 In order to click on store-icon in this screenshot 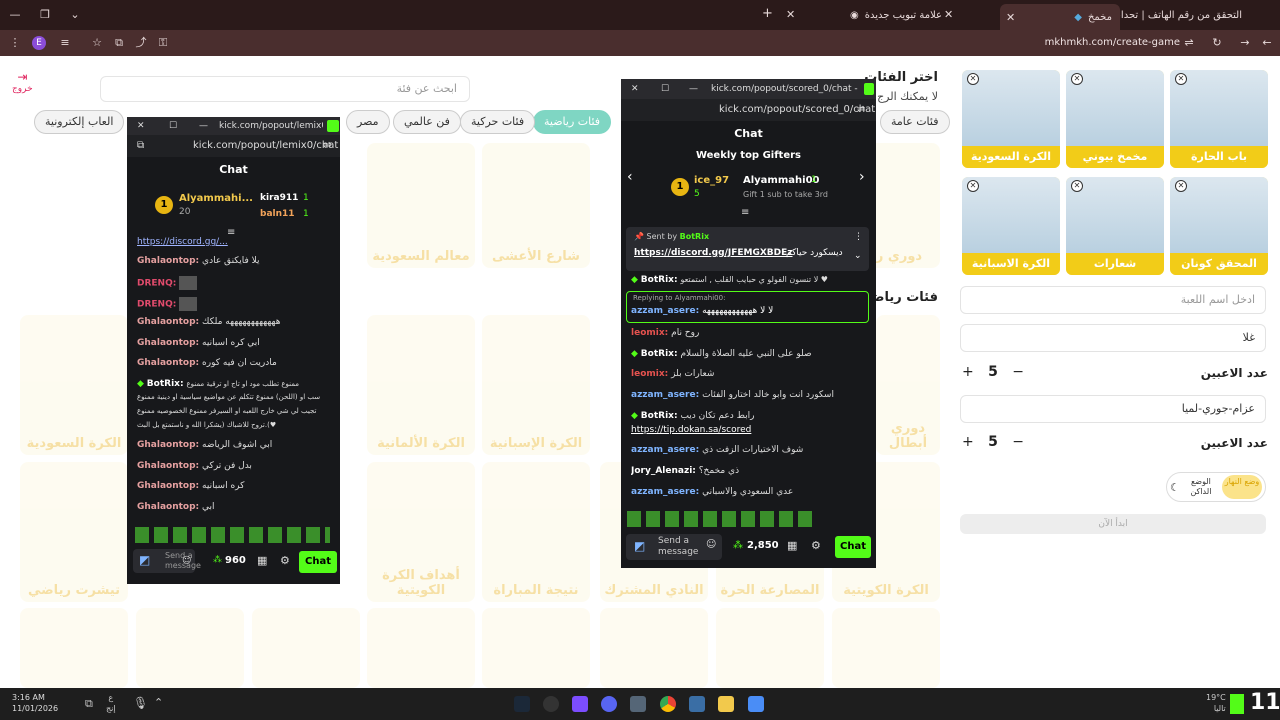, I will do `click(697, 704)`.